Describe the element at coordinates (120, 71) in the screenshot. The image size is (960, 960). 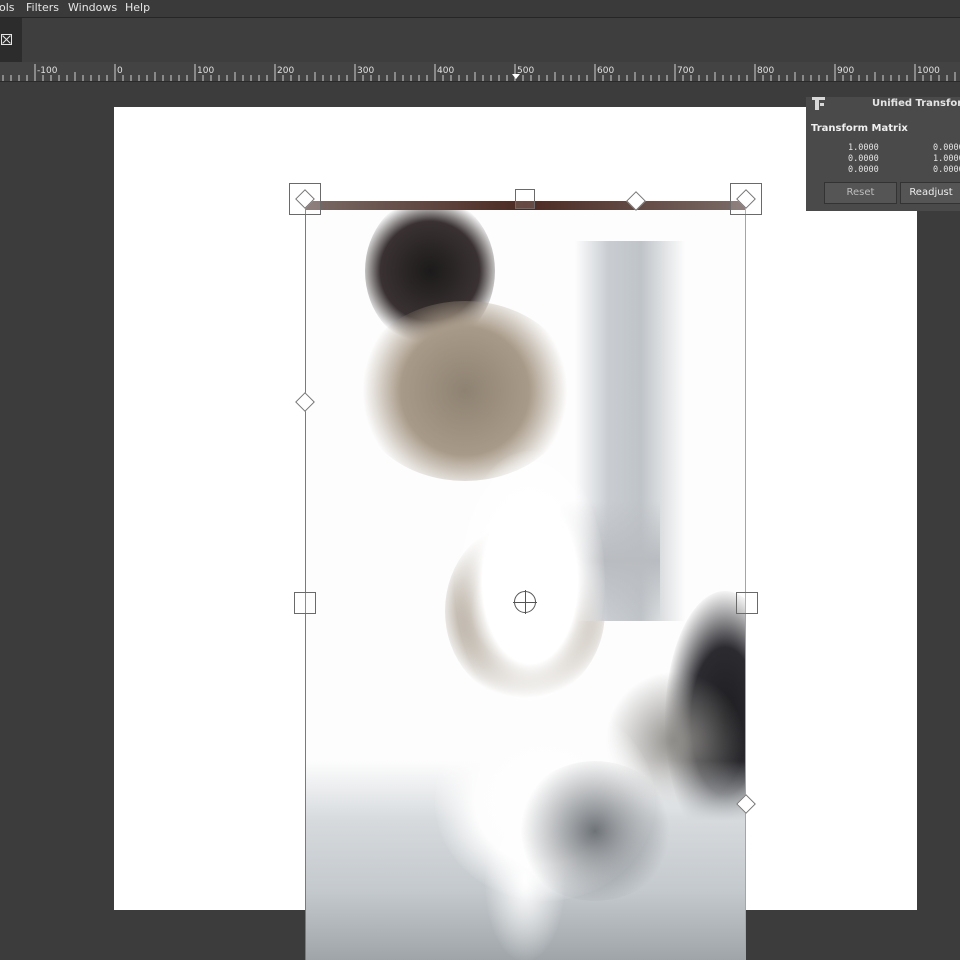
I see `ruler-label: 0` at that location.